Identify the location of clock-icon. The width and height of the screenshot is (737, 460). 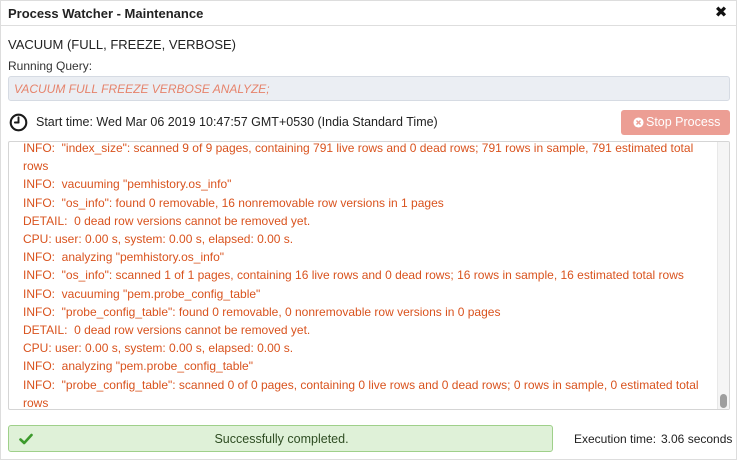
(18, 122).